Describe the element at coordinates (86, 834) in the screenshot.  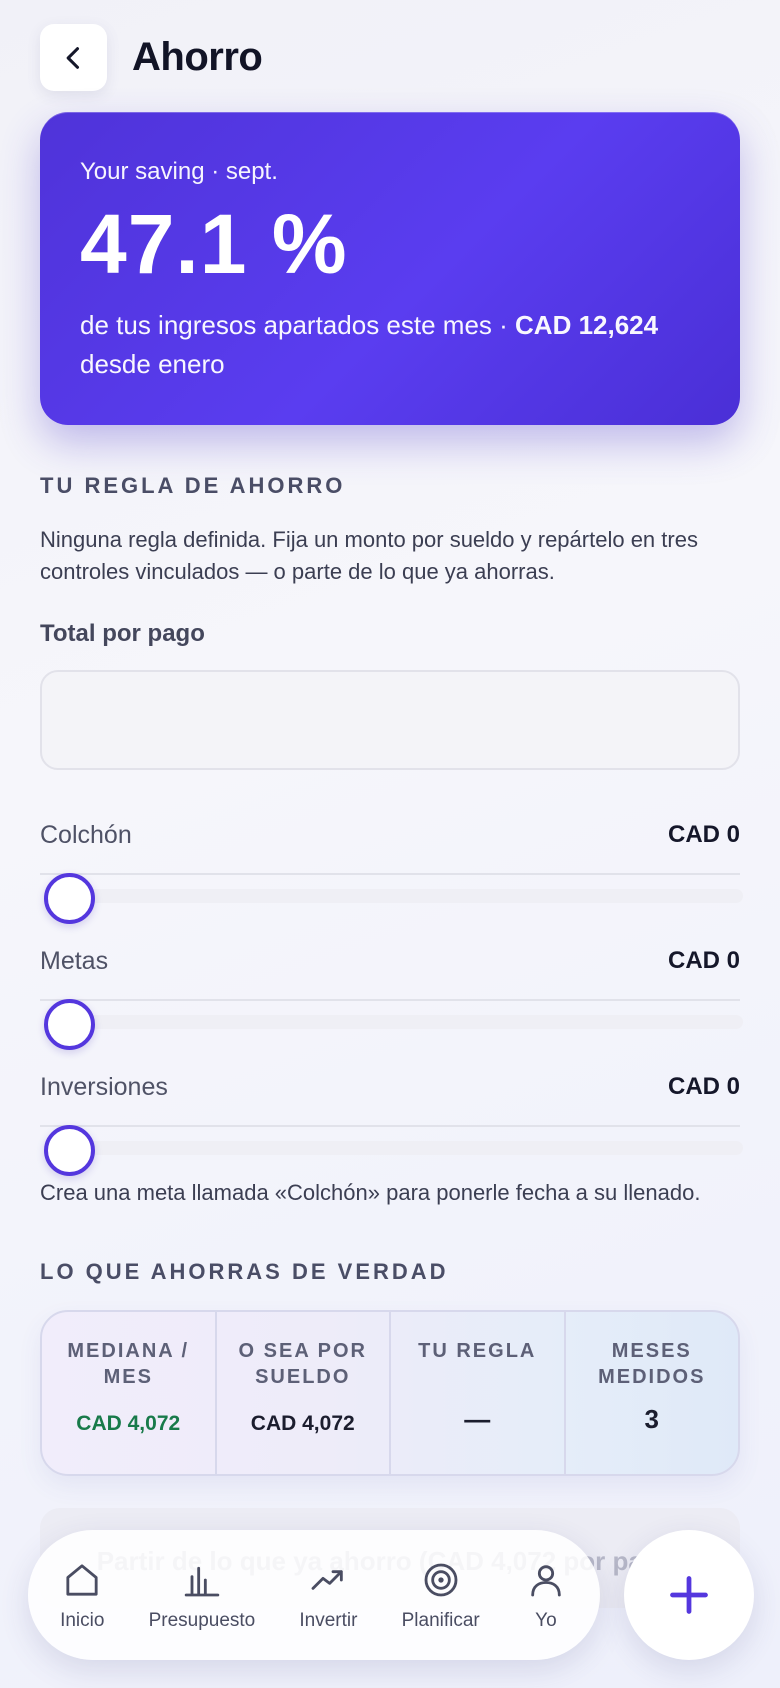
I see `slider-label: Colchón` at that location.